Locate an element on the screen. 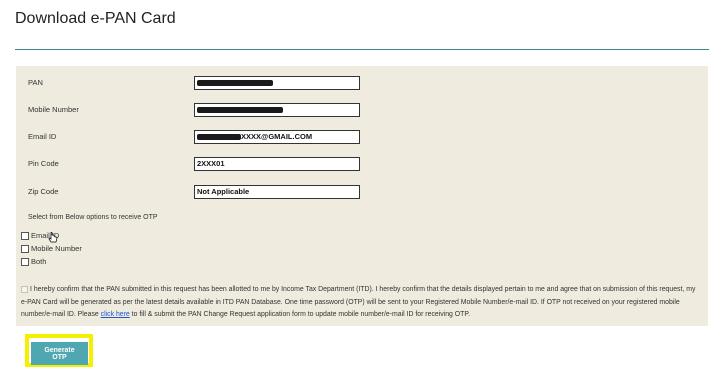 The image size is (724, 369). both-checkbox is located at coordinates (25, 261).